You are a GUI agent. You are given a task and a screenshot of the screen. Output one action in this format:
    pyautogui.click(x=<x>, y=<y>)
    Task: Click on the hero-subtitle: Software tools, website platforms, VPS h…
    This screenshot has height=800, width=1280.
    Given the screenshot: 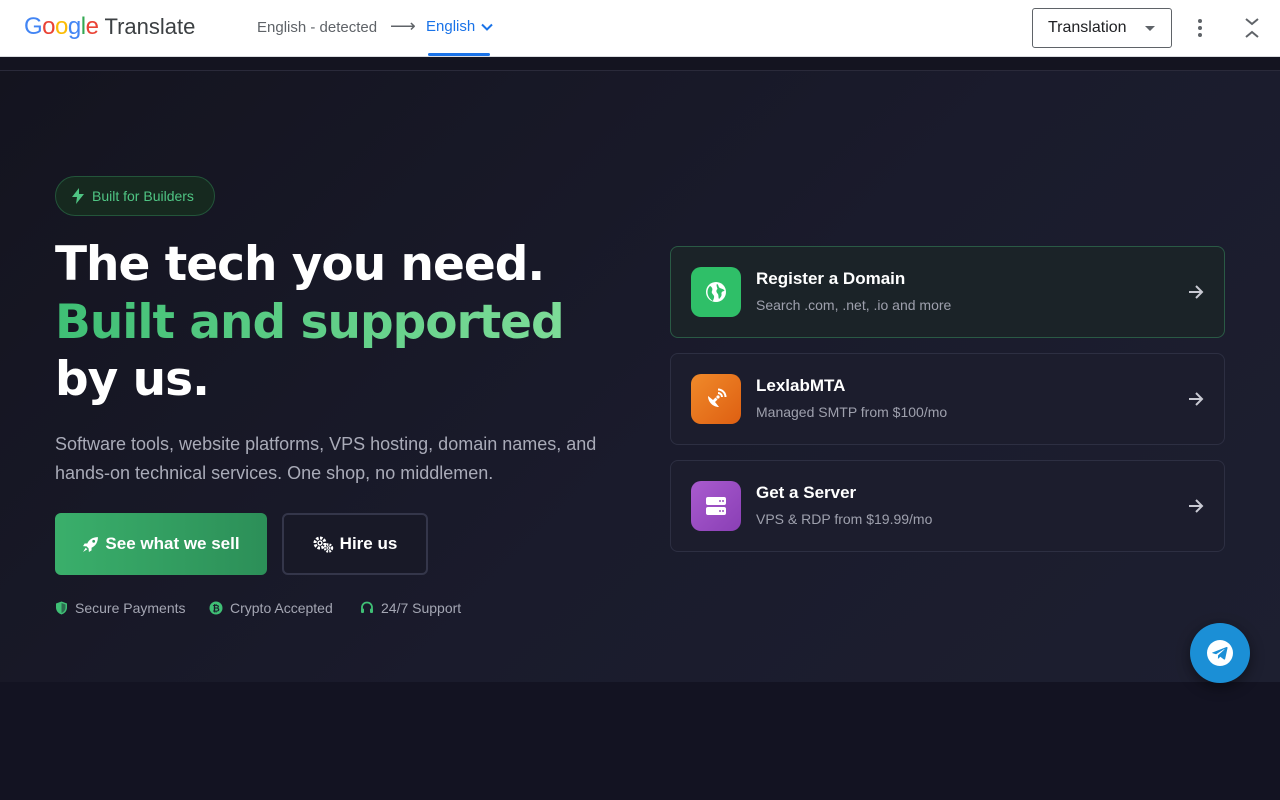 What is the action you would take?
    pyautogui.click(x=326, y=458)
    